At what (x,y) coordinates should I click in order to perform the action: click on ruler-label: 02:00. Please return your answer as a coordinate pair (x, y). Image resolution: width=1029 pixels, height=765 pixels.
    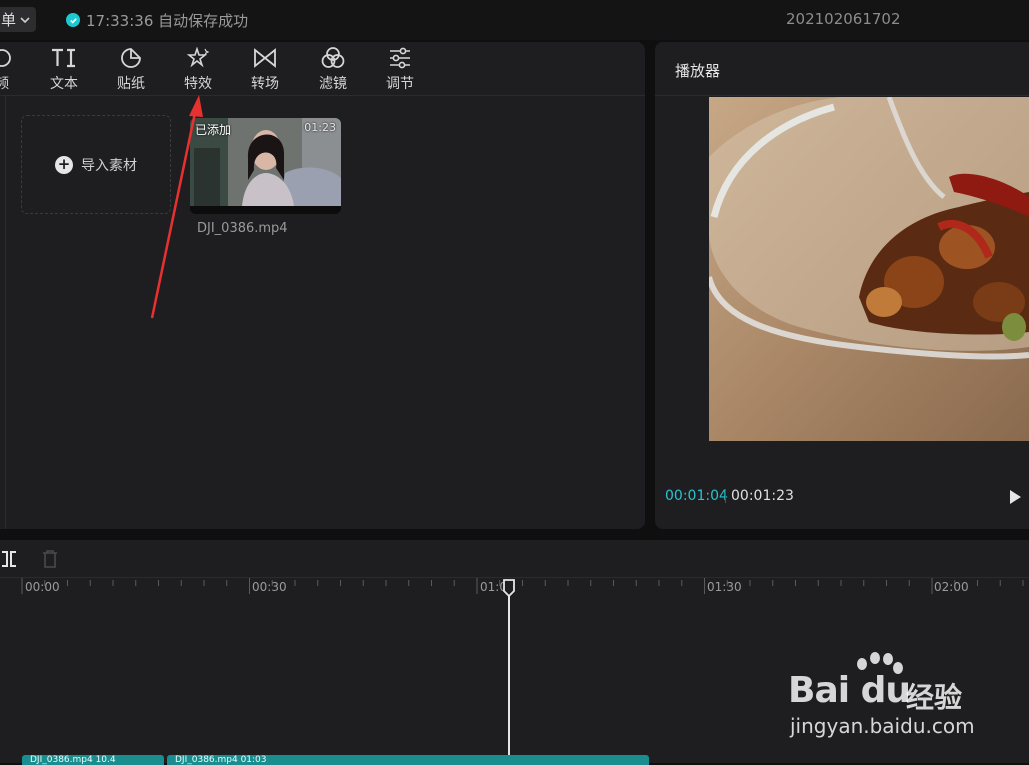
    Looking at the image, I should click on (951, 587).